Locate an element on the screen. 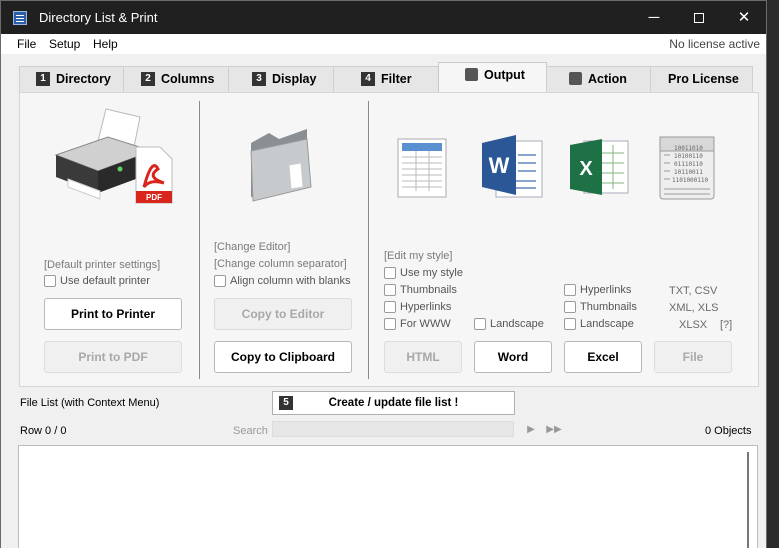 The width and height of the screenshot is (779, 548). file-formats-txt-csv: TXT, CSV is located at coordinates (693, 291).